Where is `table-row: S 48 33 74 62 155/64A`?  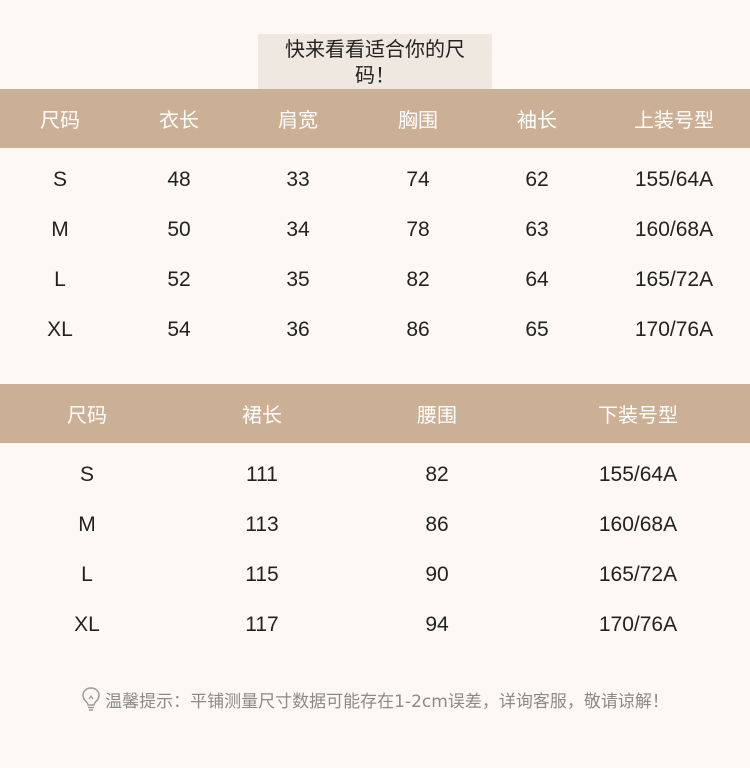
table-row: S 48 33 74 62 155/64A is located at coordinates (375, 180).